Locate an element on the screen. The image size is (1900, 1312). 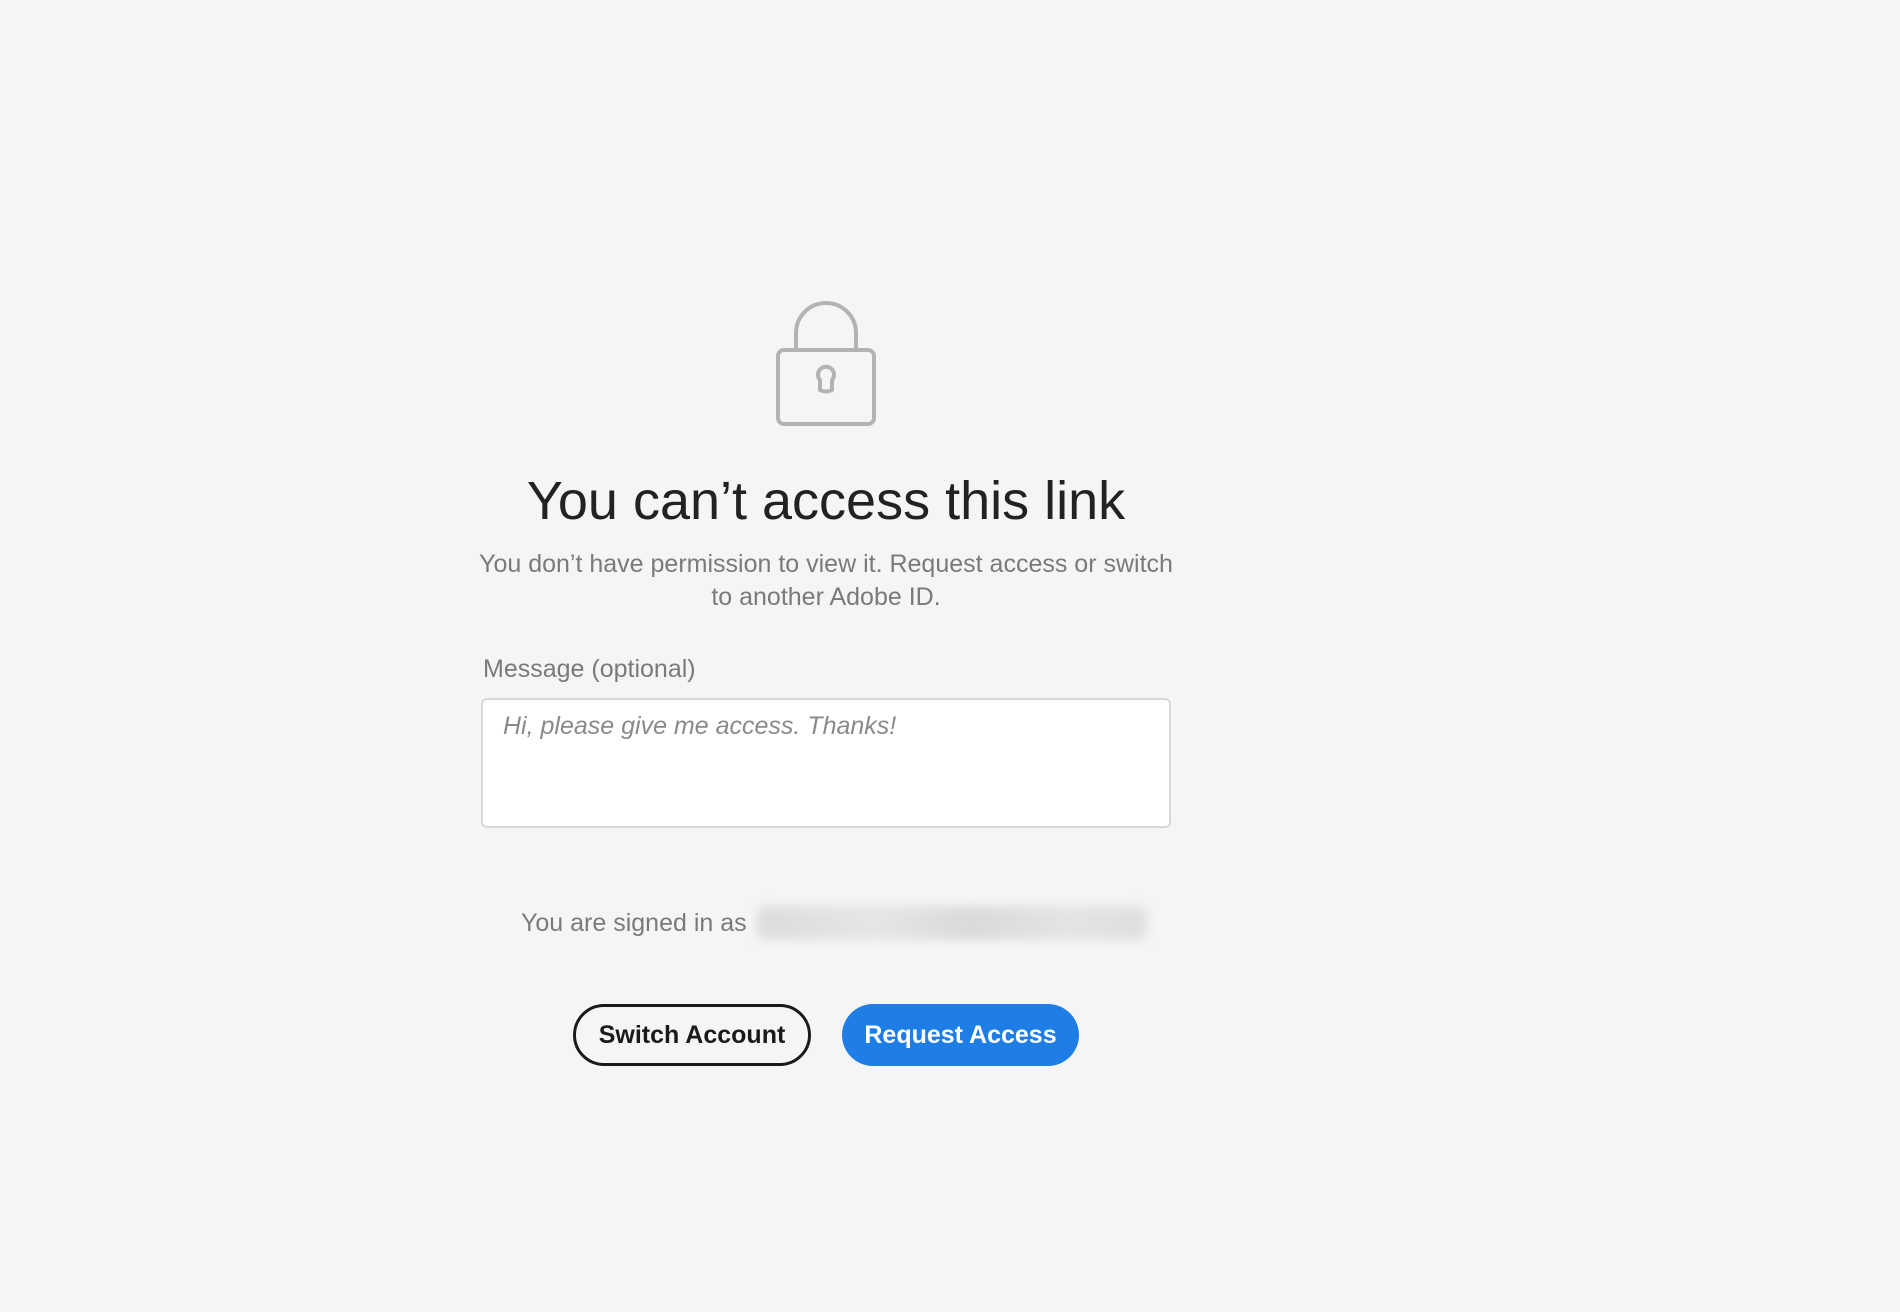
redacted-account-email is located at coordinates (951, 923).